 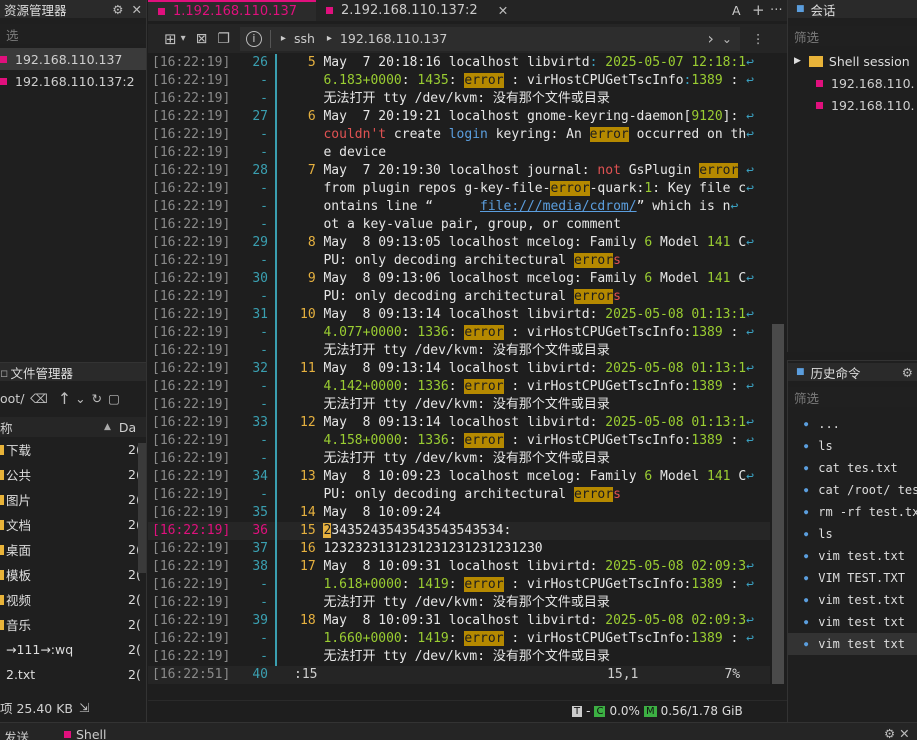 What do you see at coordinates (778, 504) in the screenshot?
I see `terminal-scrollbar` at bounding box center [778, 504].